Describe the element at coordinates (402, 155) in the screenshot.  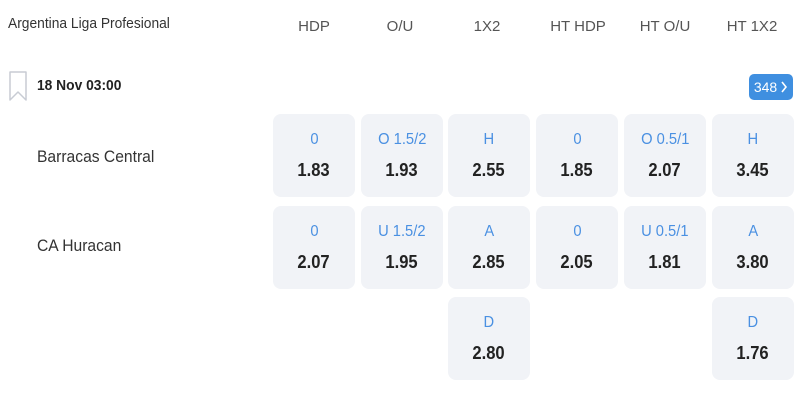
I see `odd-cell-home-ou: O 1.5/2 1.93` at that location.